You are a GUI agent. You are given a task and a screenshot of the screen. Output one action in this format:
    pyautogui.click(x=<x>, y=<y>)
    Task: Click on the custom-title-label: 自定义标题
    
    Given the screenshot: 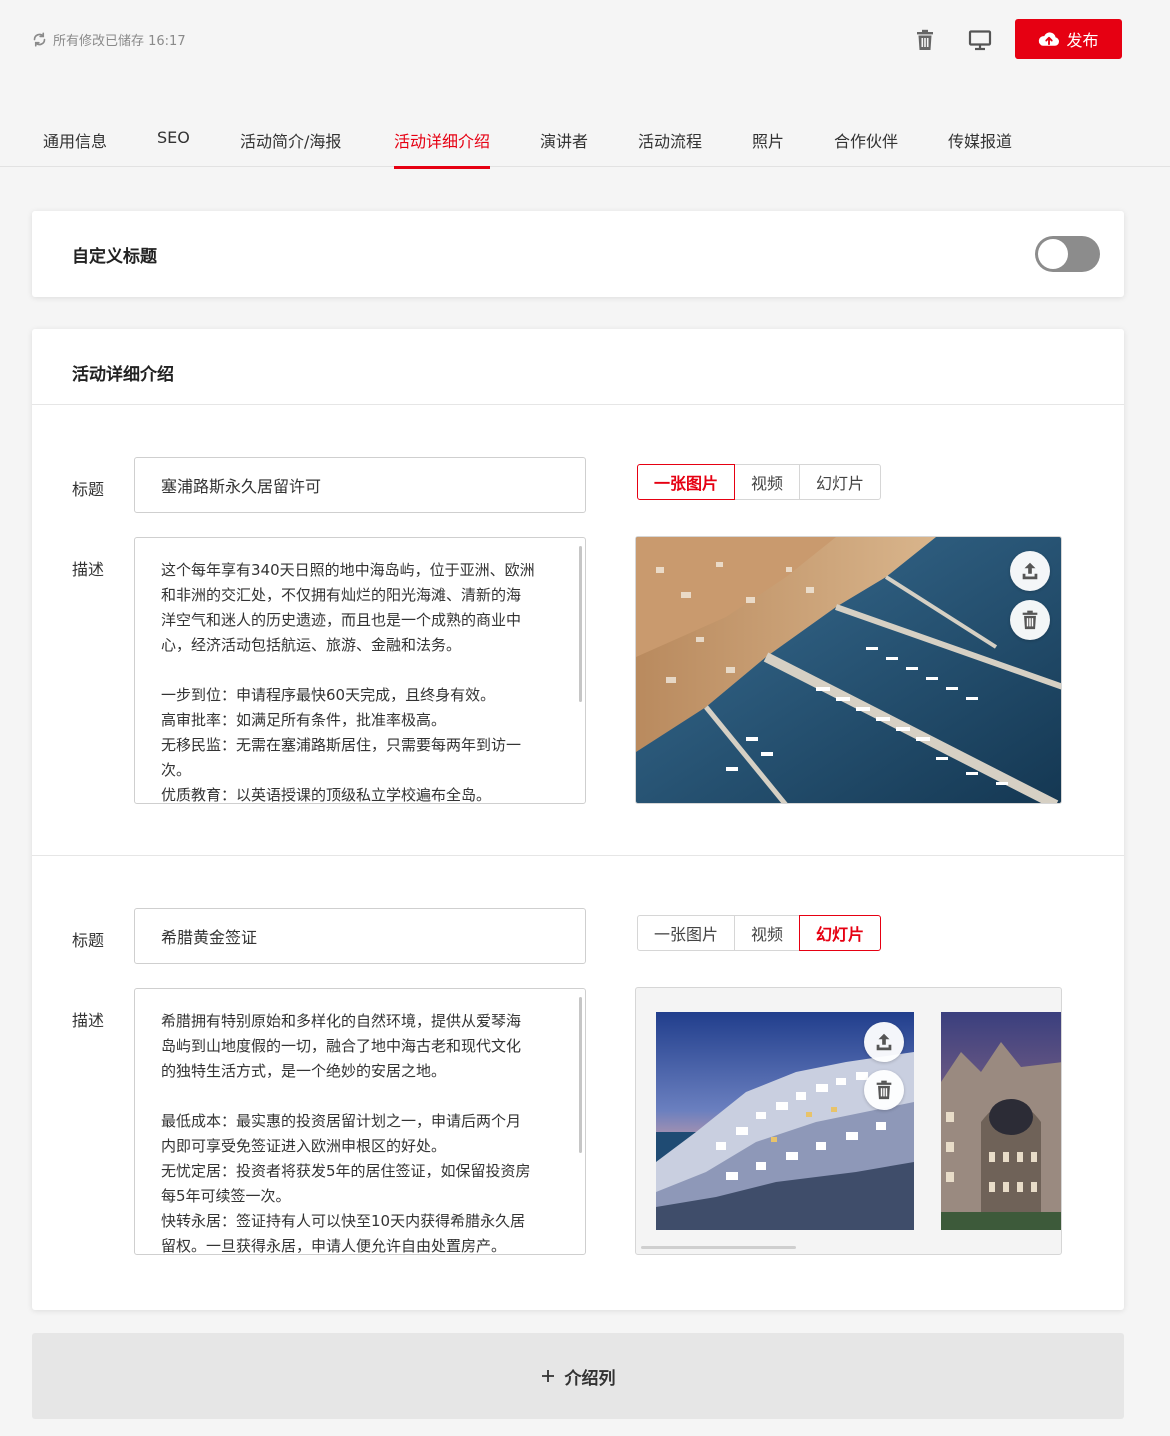 What is the action you would take?
    pyautogui.click(x=114, y=257)
    